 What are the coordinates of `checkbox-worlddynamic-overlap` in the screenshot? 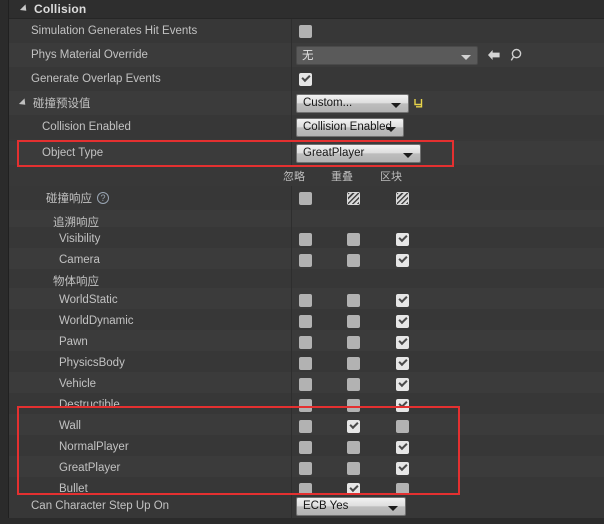 It's located at (353, 321).